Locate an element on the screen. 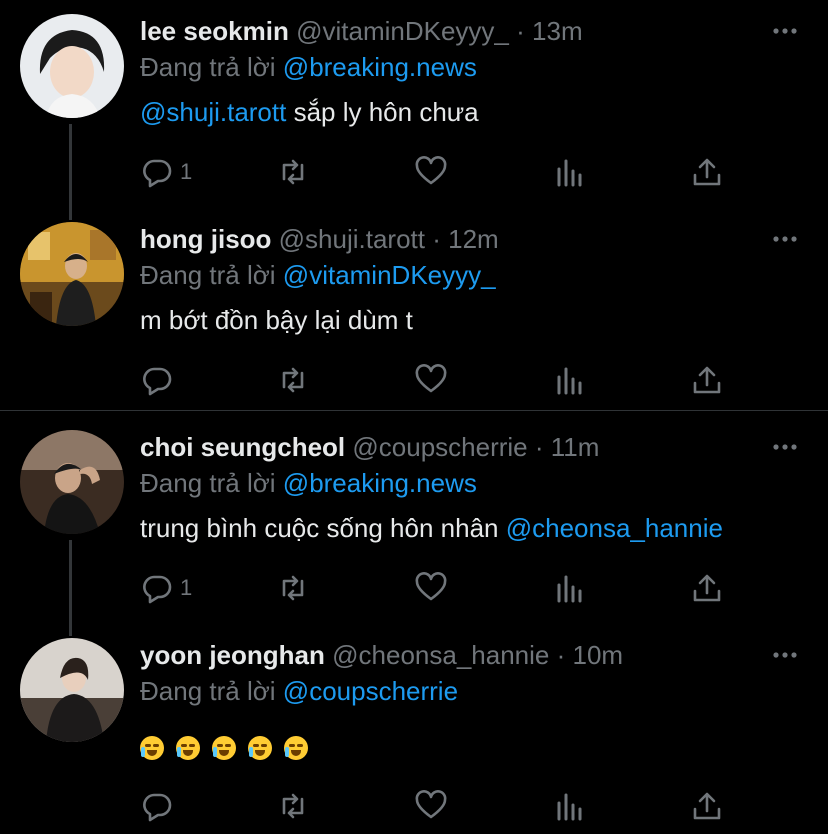 The image size is (828, 834). tweet-text: m bớt đồn bậy lại dùm t is located at coordinates (276, 320).